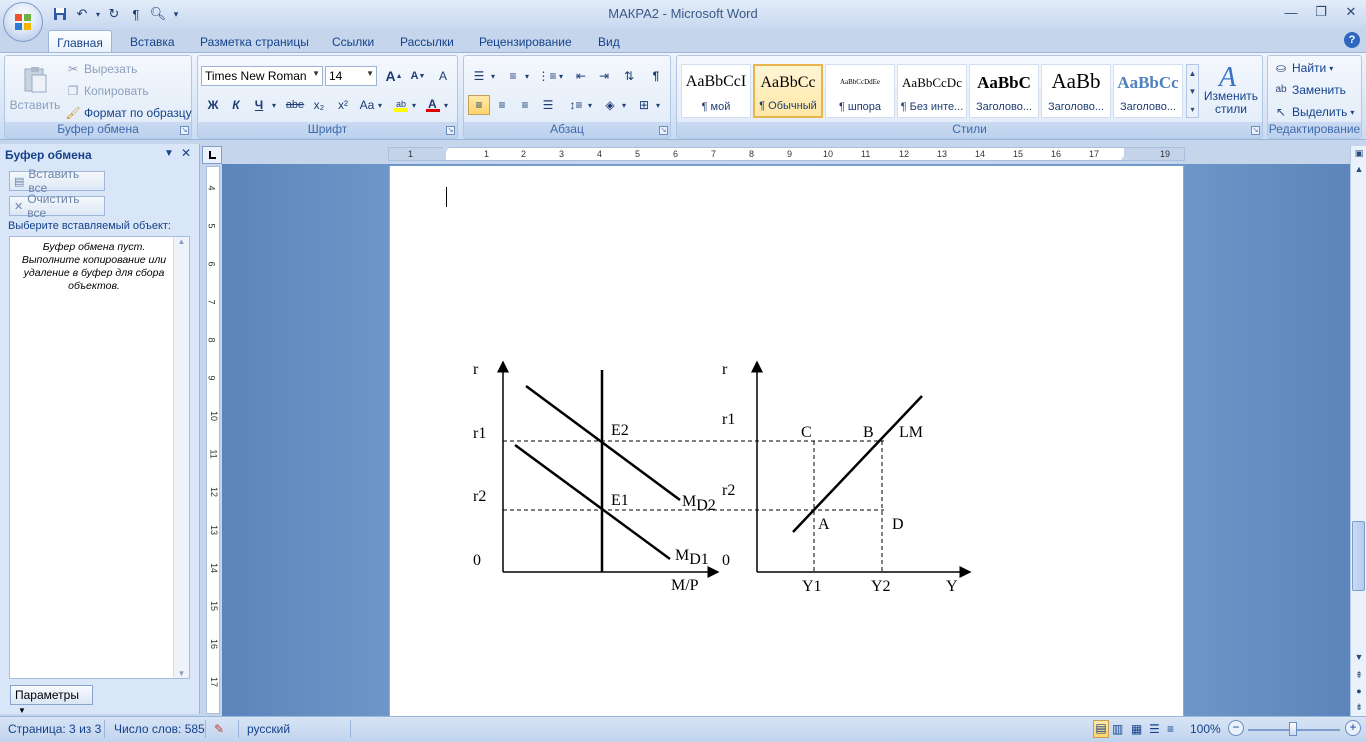 Image resolution: width=1366 pixels, height=742 pixels. Describe the element at coordinates (446, 149) in the screenshot. I see `indent-marker-icon` at that location.